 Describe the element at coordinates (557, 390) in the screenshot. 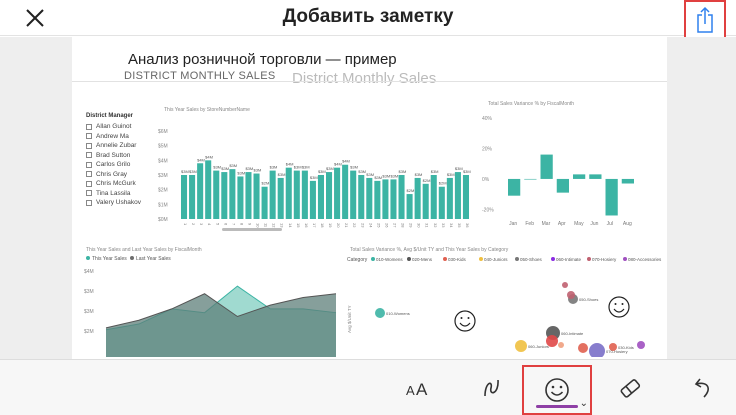

I see `emoji-tool-button: ⌄` at that location.